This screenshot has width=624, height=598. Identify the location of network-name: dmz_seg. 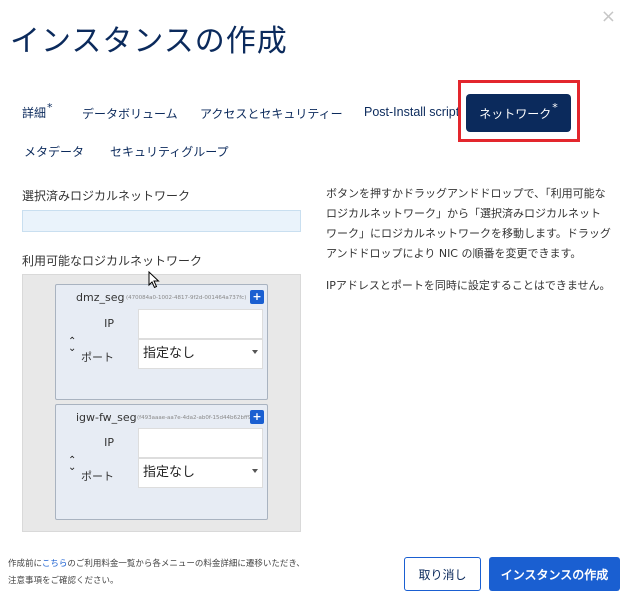
(100, 297).